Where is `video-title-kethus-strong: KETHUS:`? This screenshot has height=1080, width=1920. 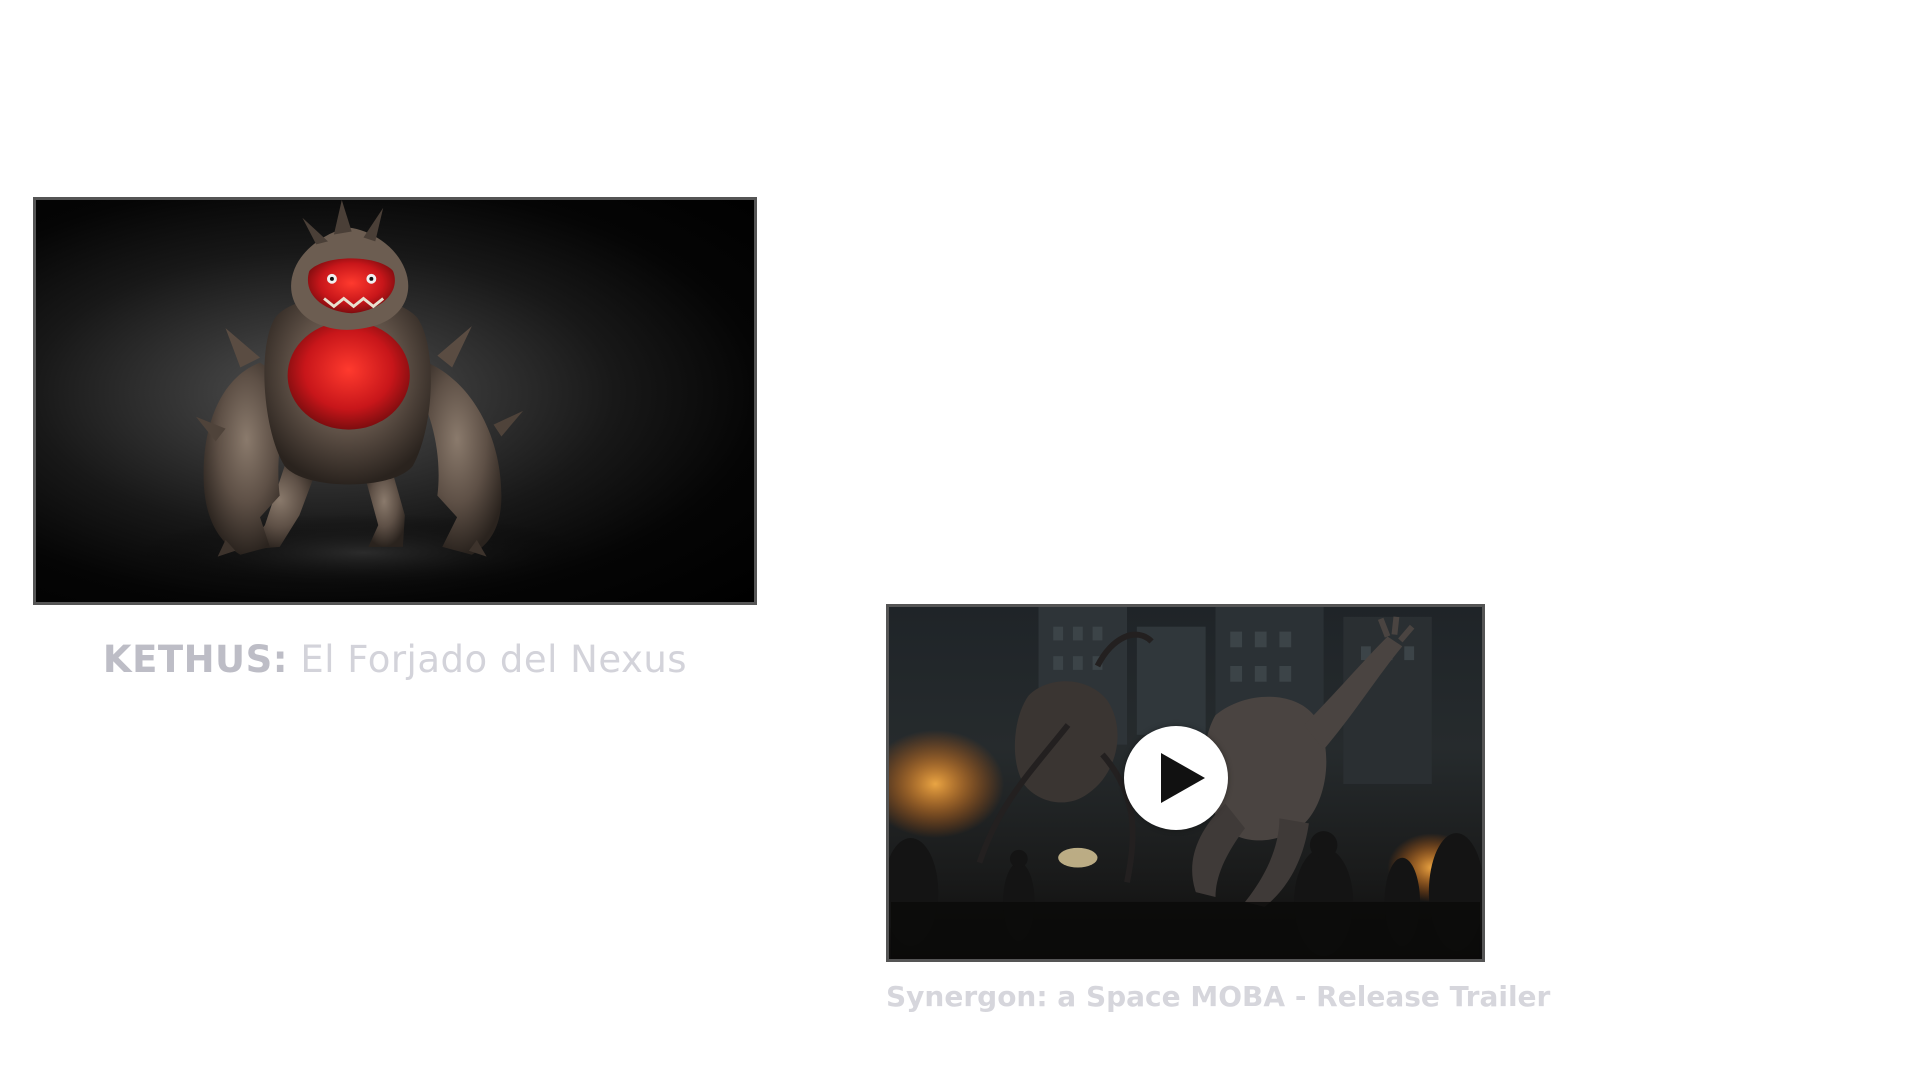 video-title-kethus-strong: KETHUS: is located at coordinates (195, 659).